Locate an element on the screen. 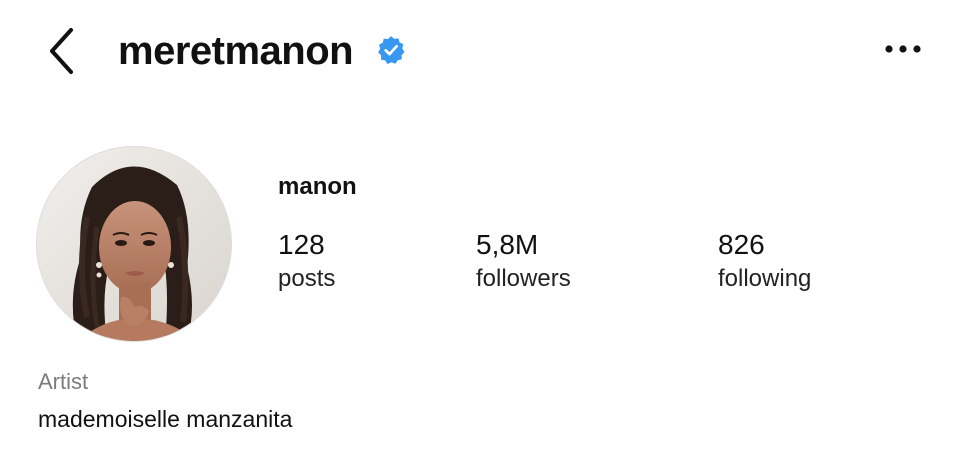  more-options-button is located at coordinates (903, 49).